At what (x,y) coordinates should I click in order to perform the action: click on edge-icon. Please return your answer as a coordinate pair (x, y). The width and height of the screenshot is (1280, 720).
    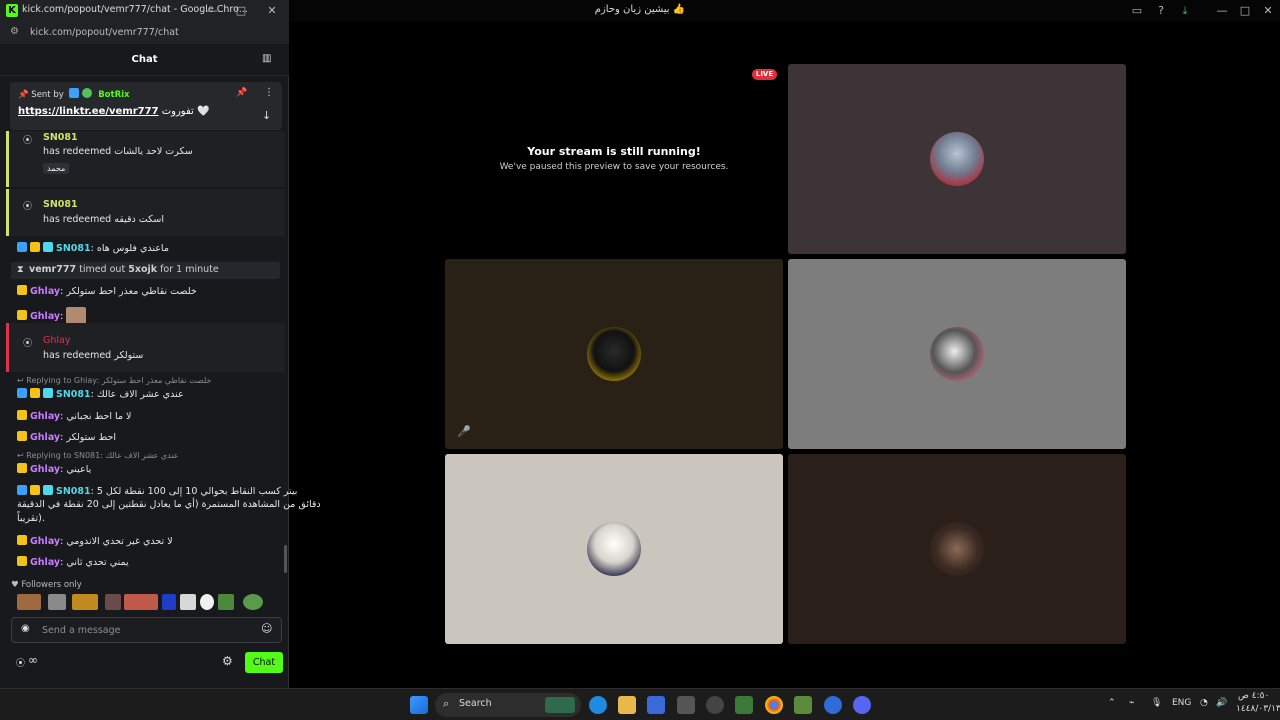
    Looking at the image, I should click on (598, 705).